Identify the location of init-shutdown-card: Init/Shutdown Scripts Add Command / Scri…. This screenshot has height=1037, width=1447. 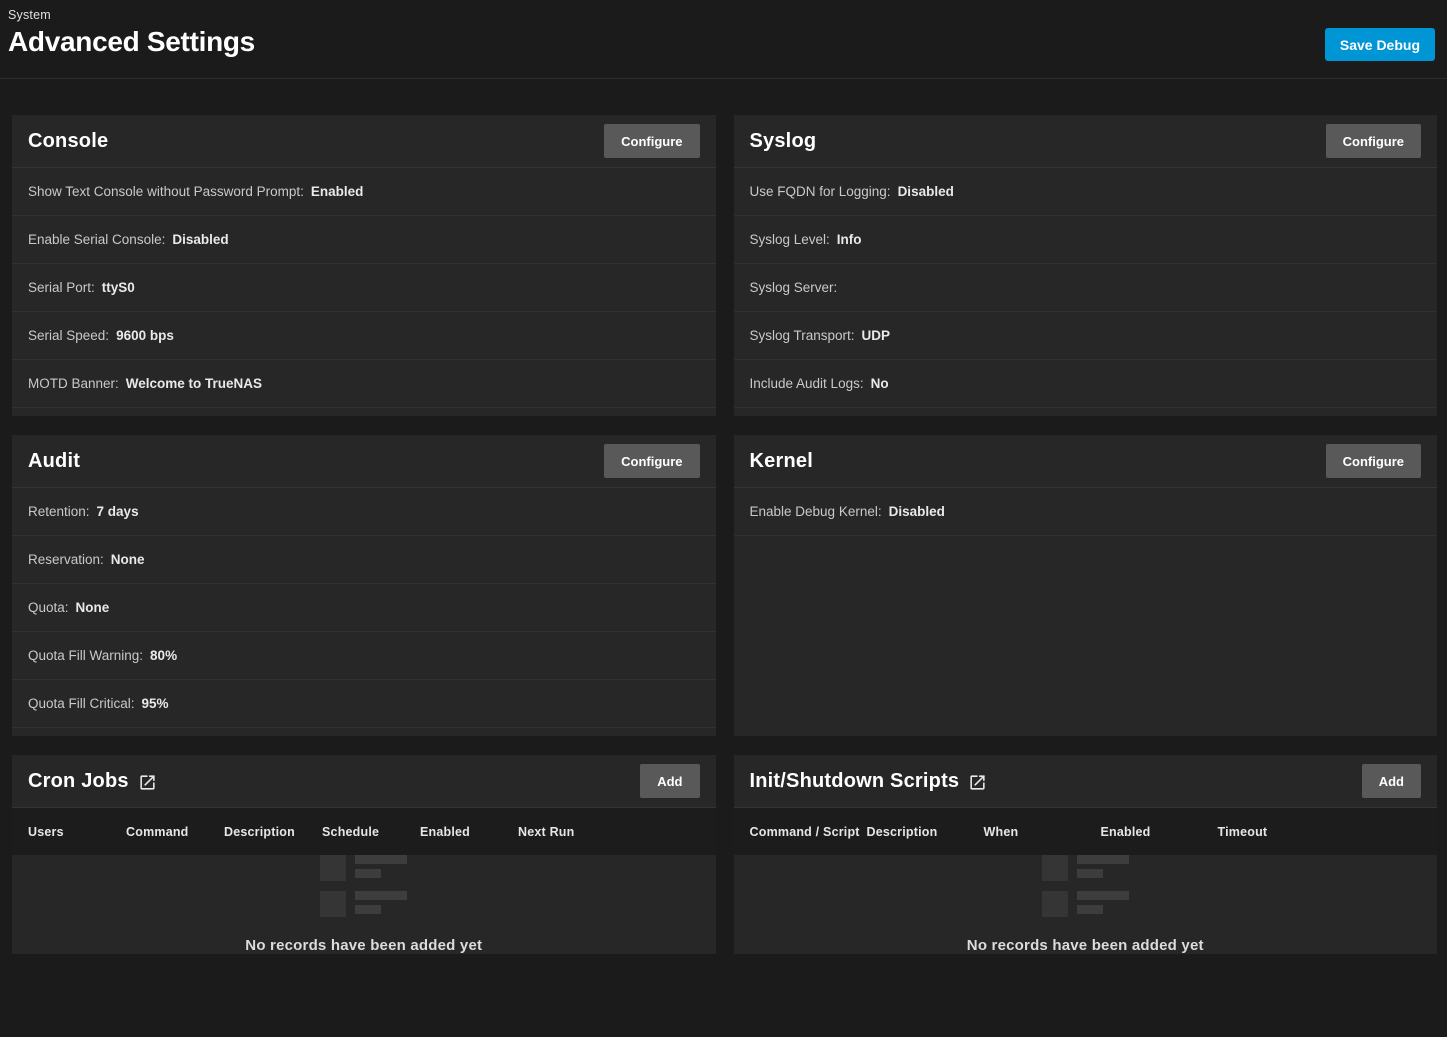
(1085, 854).